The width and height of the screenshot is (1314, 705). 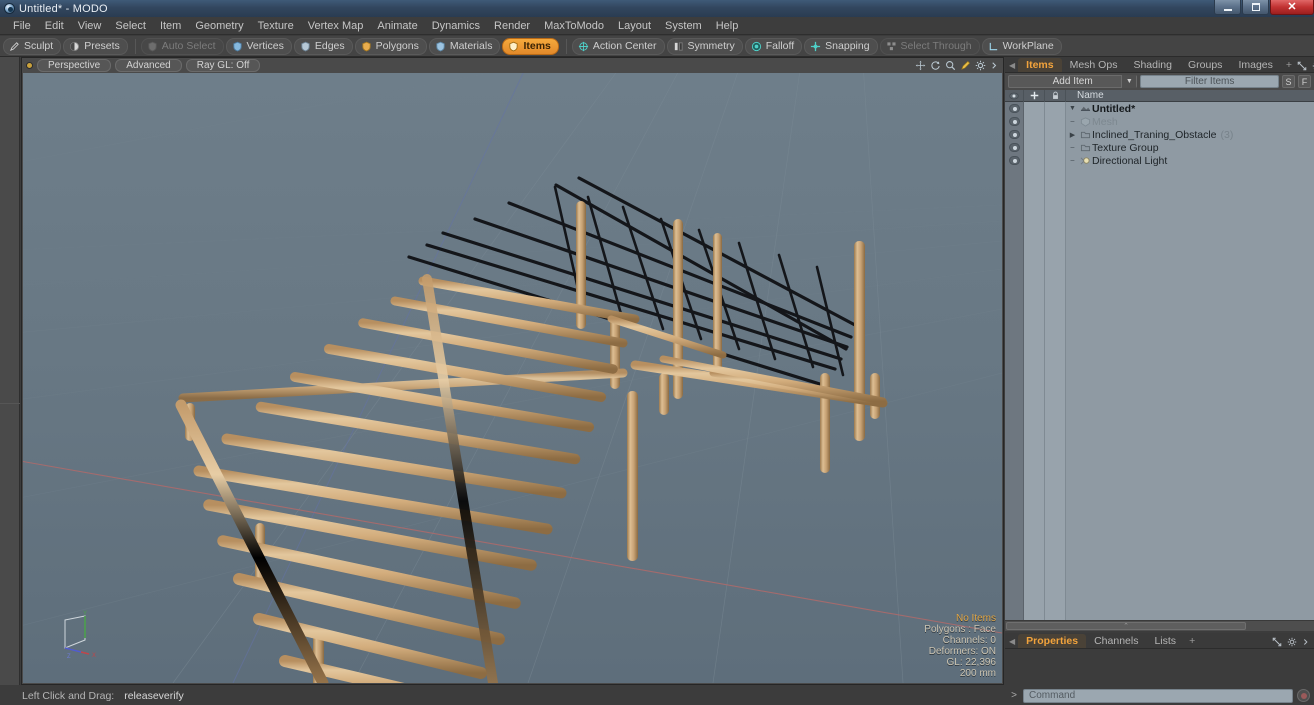 I want to click on tab-images: Images, so click(x=1255, y=65).